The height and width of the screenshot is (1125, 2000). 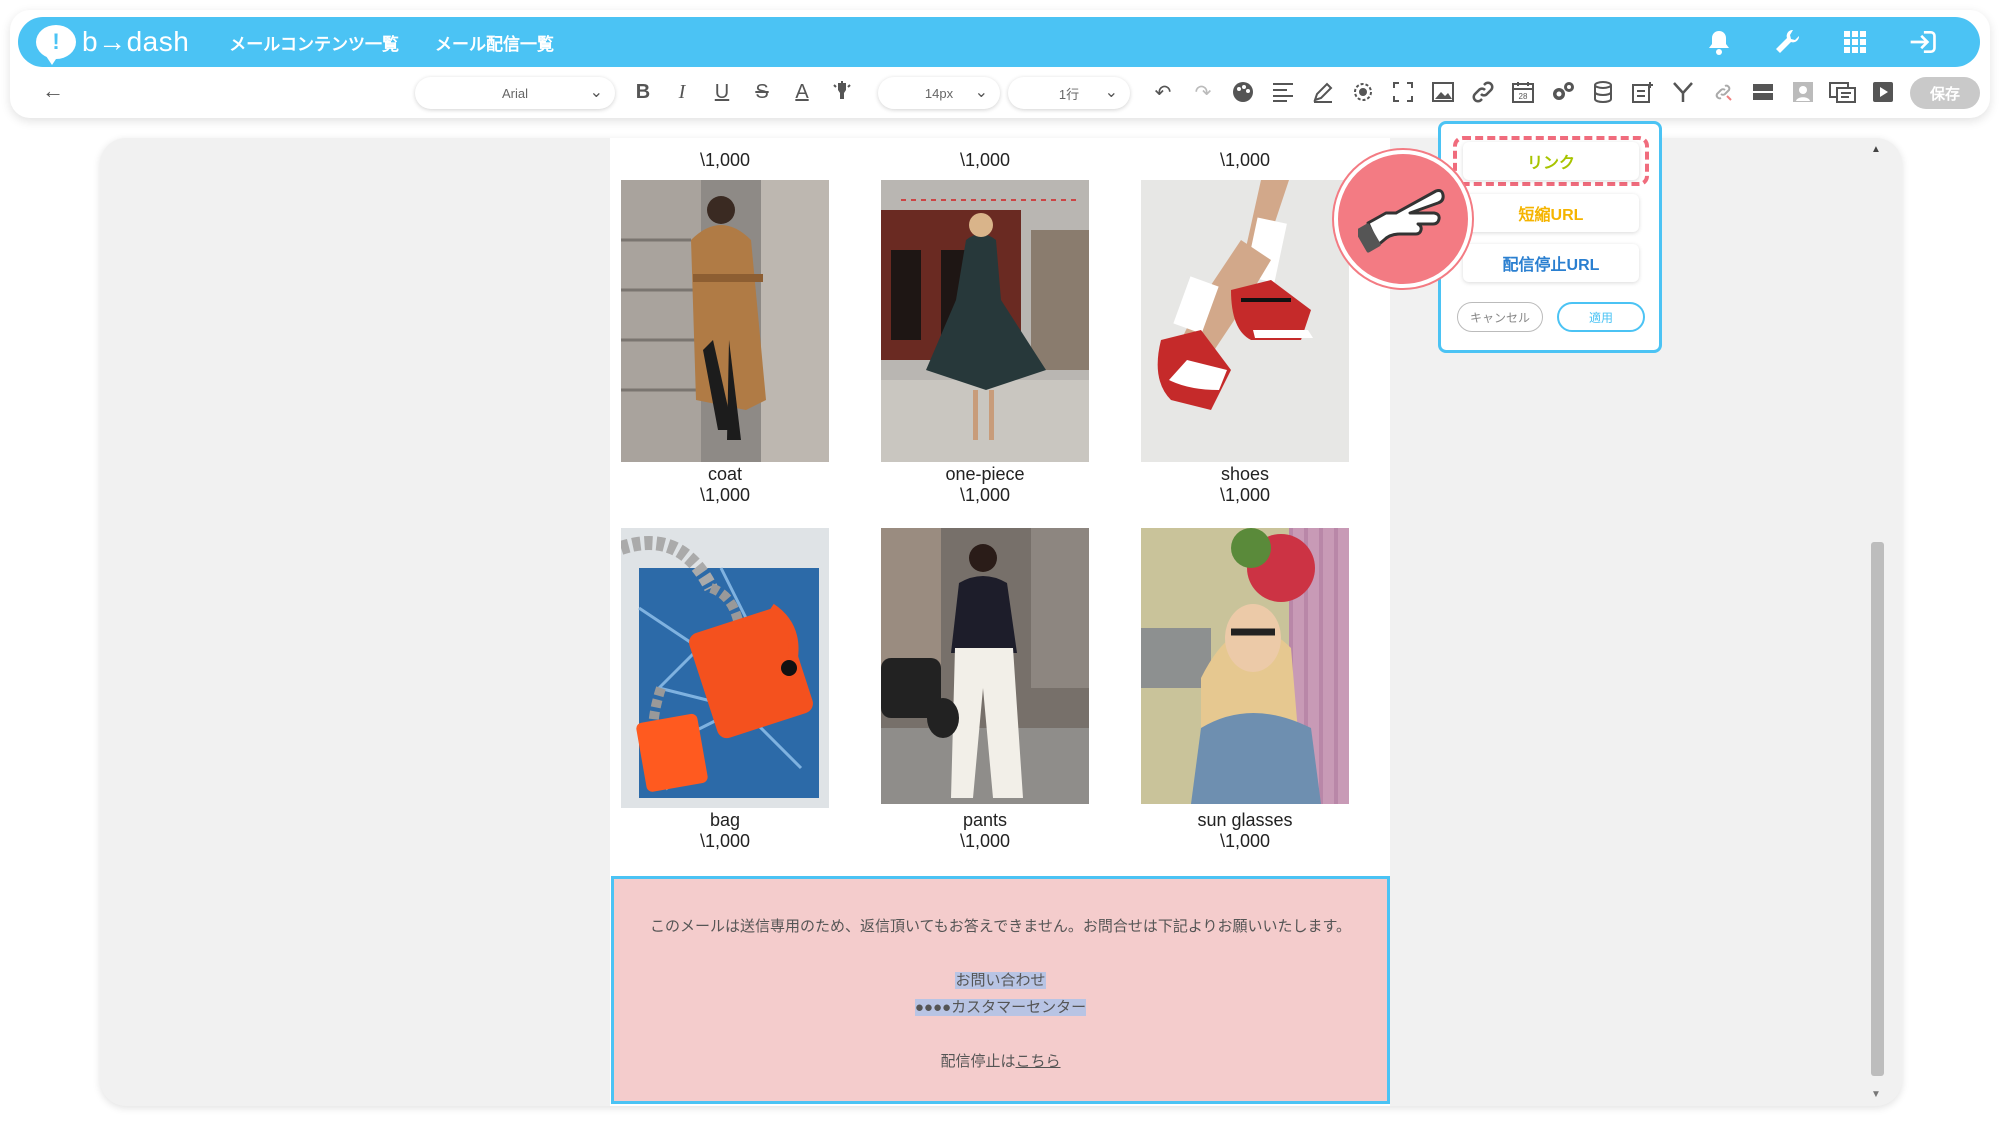 What do you see at coordinates (56, 45) in the screenshot?
I see `logo-bubble-icon: !` at bounding box center [56, 45].